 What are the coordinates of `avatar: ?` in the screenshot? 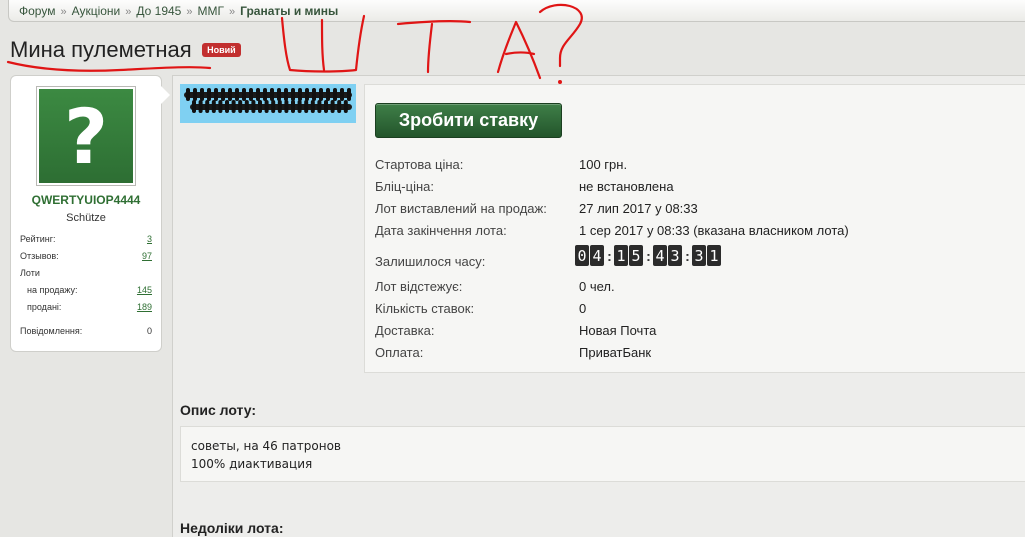 It's located at (86, 136).